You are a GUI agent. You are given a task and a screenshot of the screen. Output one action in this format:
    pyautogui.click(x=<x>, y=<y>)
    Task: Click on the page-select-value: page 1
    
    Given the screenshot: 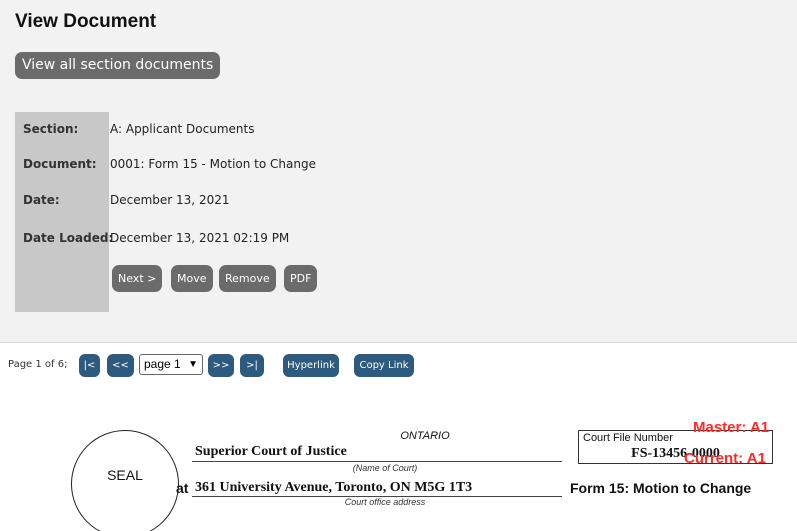 What is the action you would take?
    pyautogui.click(x=162, y=364)
    